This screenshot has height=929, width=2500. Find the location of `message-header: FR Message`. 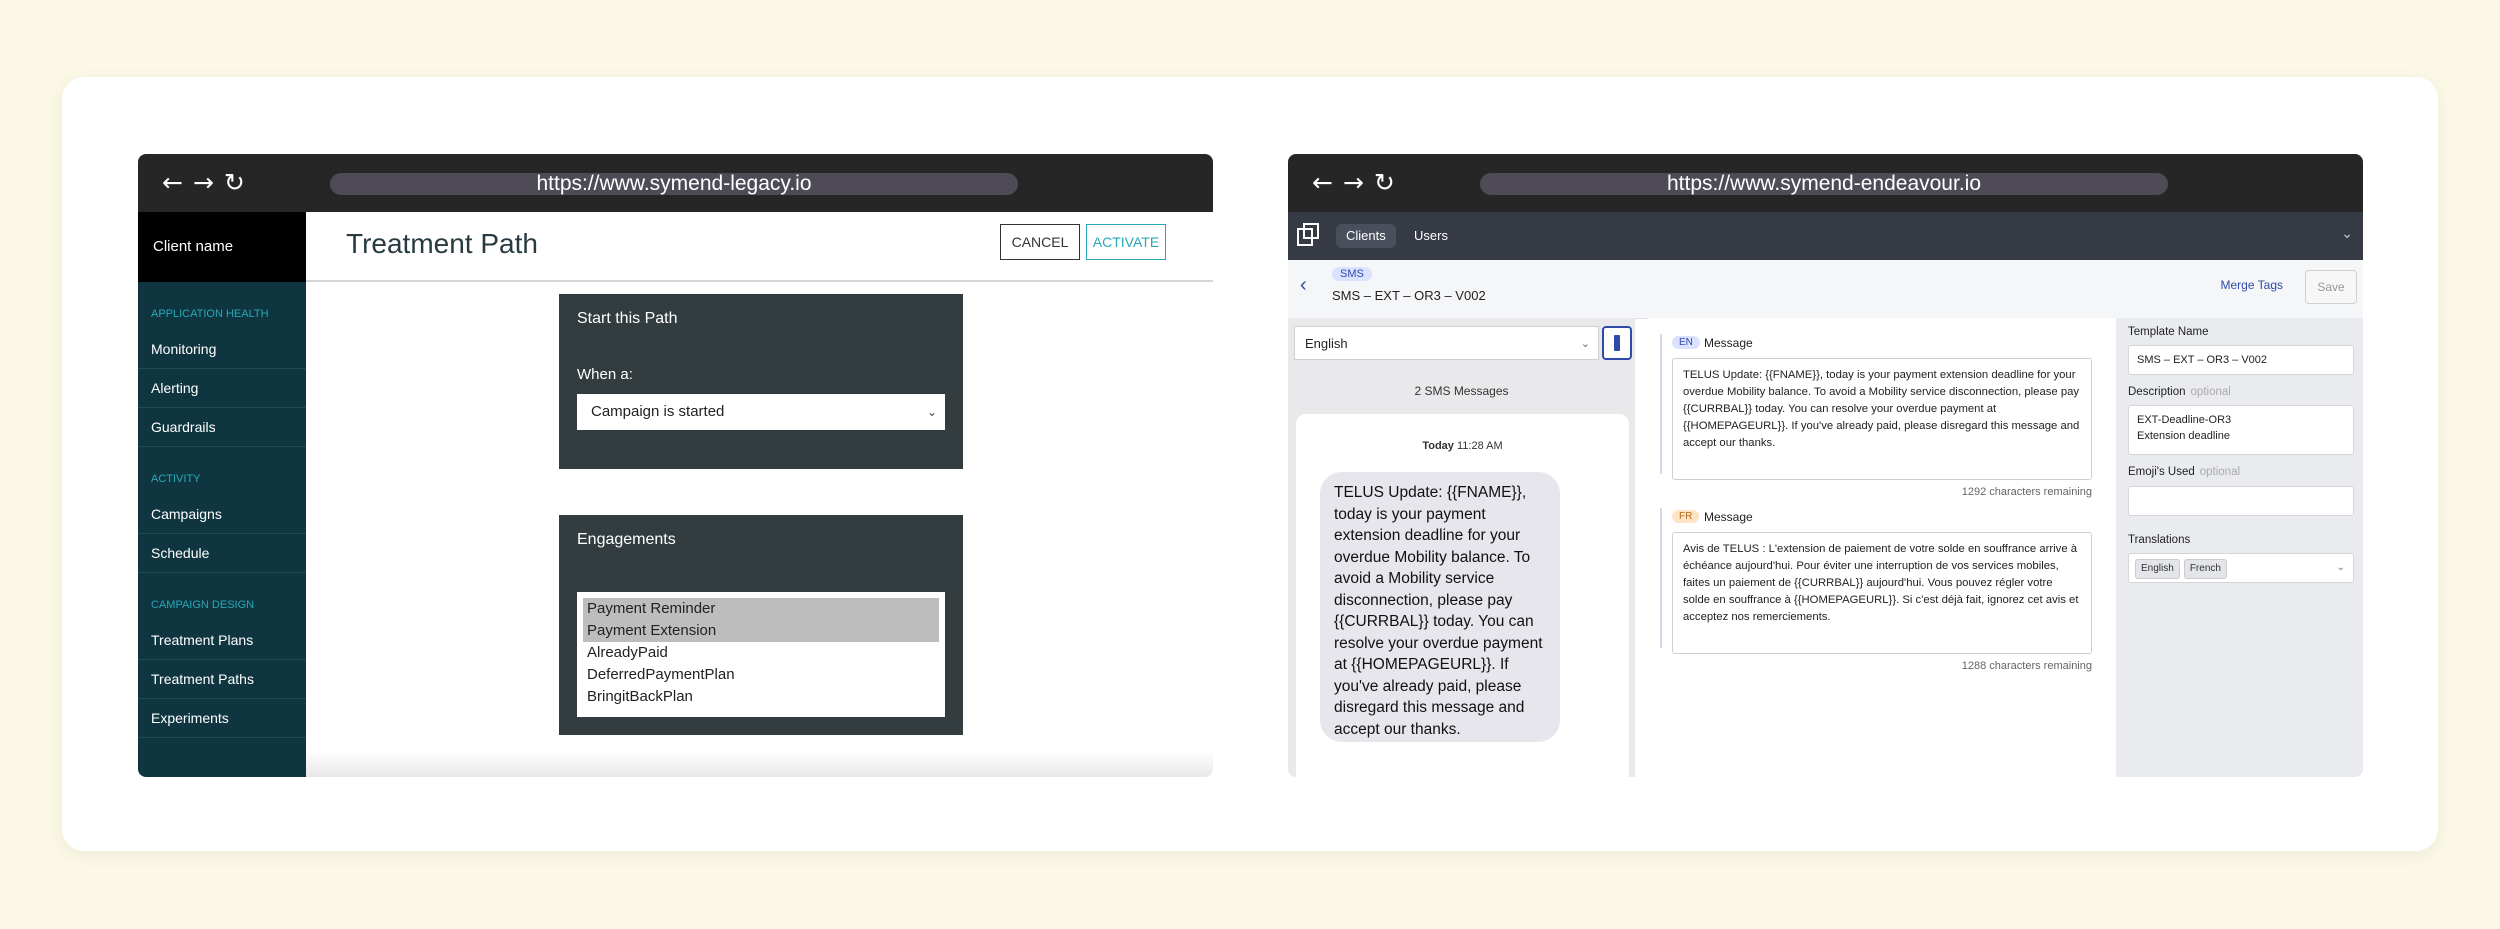

message-header: FR Message is located at coordinates (1880, 519).